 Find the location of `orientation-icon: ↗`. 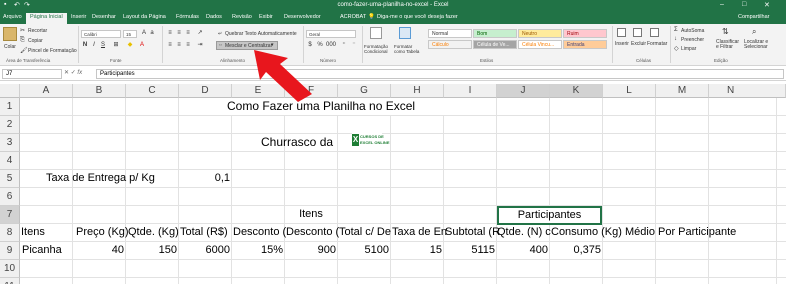

orientation-icon: ↗ is located at coordinates (200, 33).